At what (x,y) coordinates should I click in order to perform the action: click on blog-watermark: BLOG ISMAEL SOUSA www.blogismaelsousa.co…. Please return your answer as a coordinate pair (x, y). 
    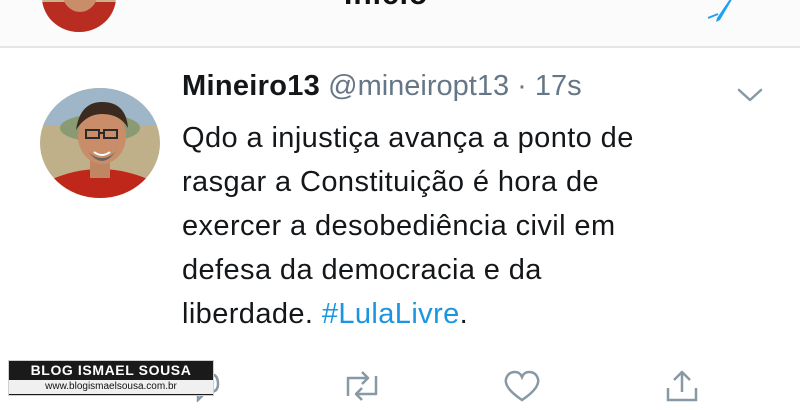
    Looking at the image, I should click on (111, 378).